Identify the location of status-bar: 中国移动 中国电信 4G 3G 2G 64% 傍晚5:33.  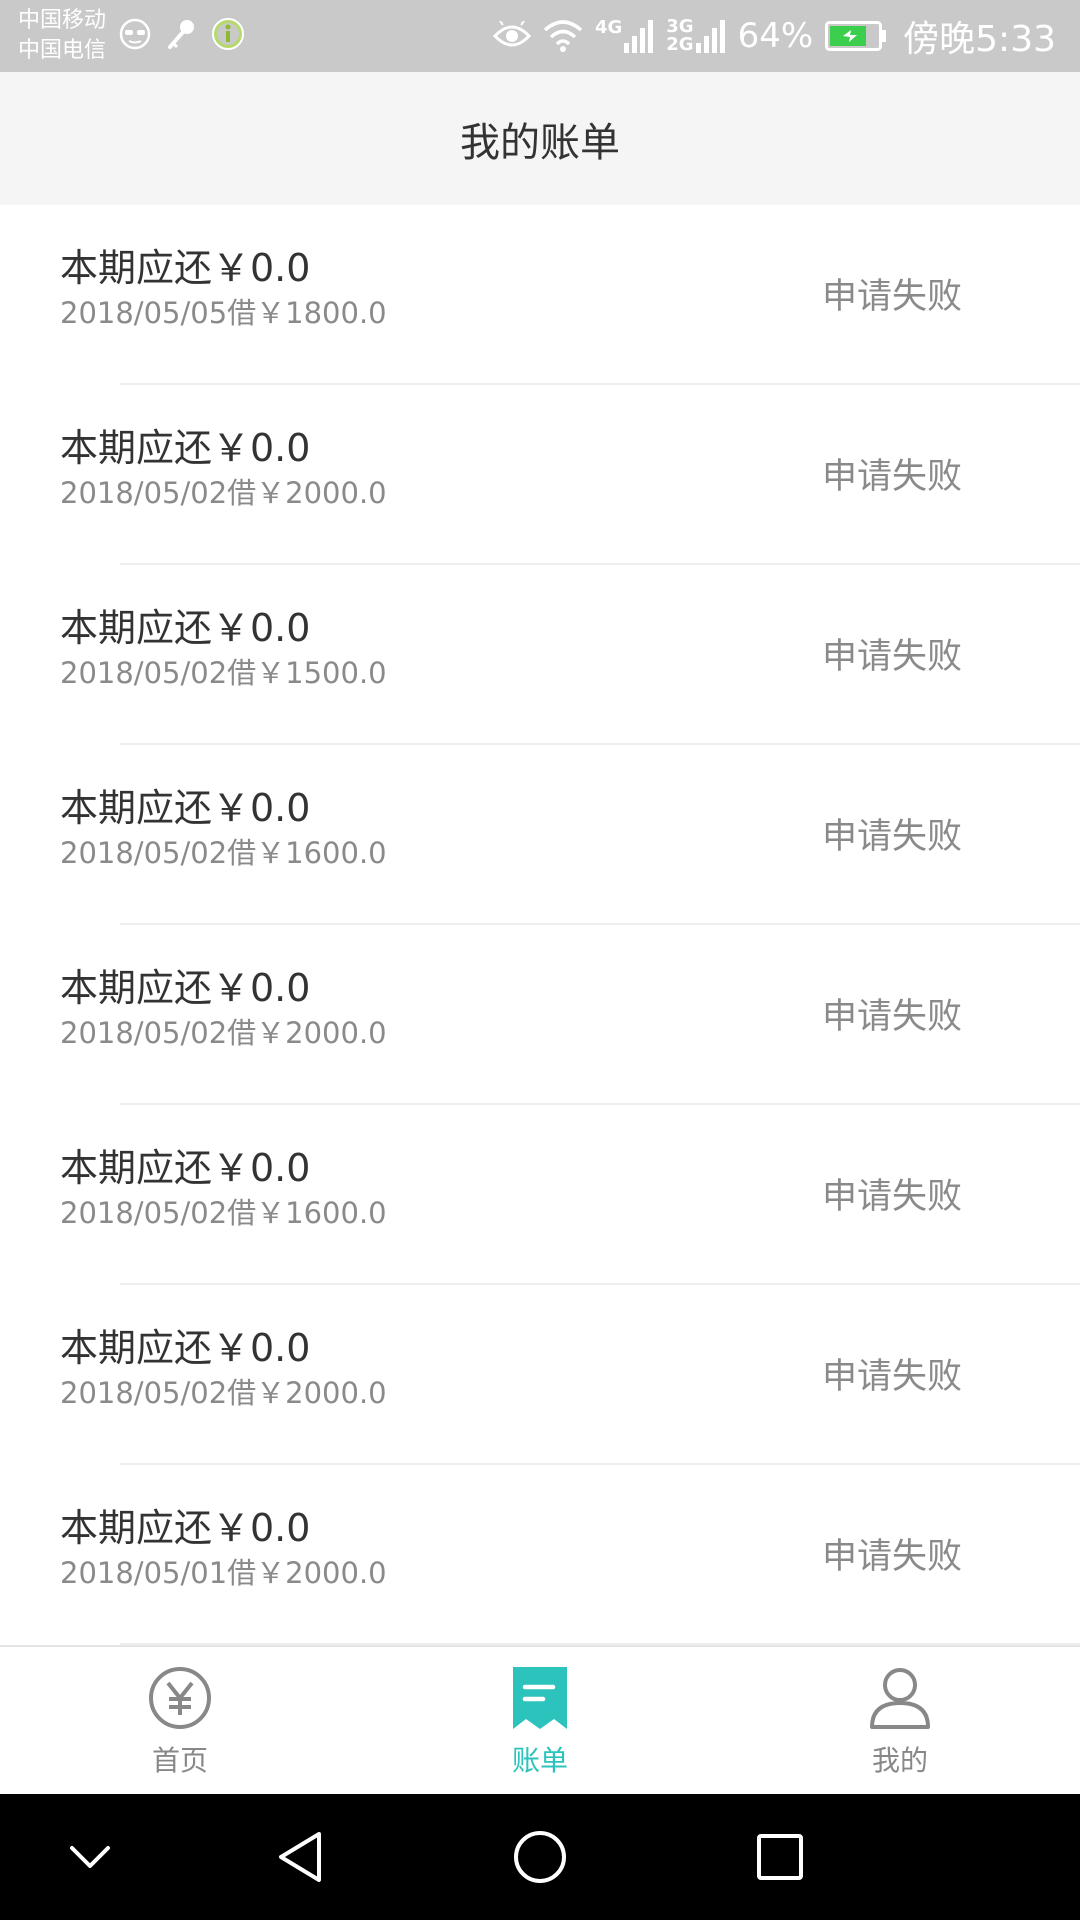
(540, 36).